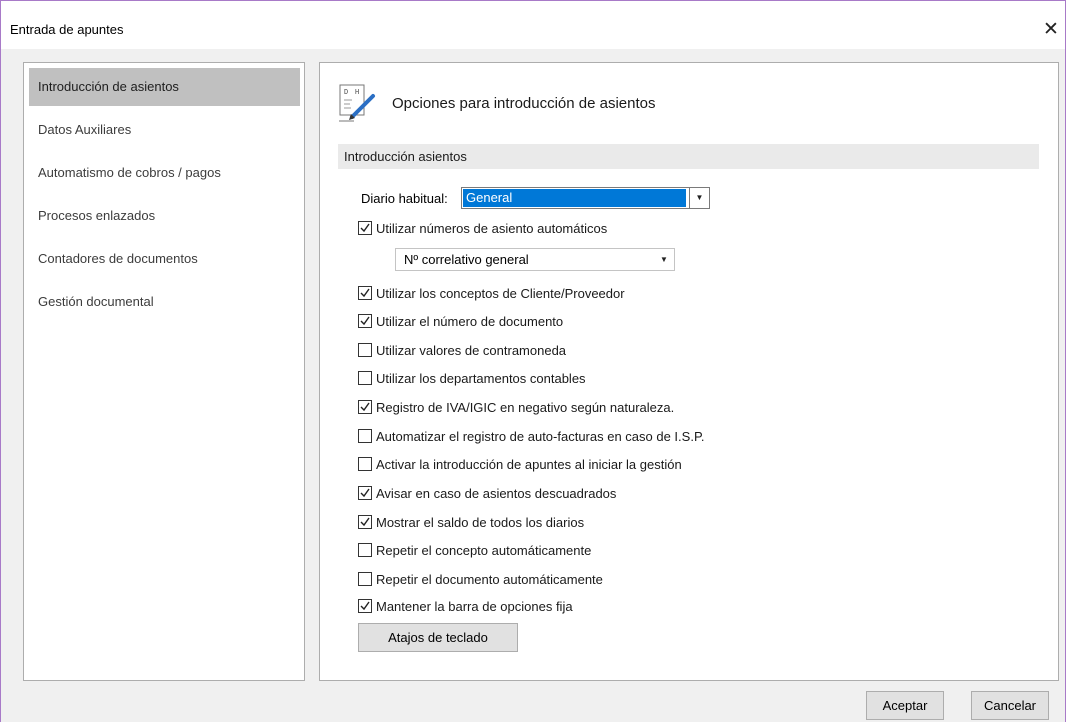 The height and width of the screenshot is (722, 1066). I want to click on diario-select: General ▼, so click(585, 198).